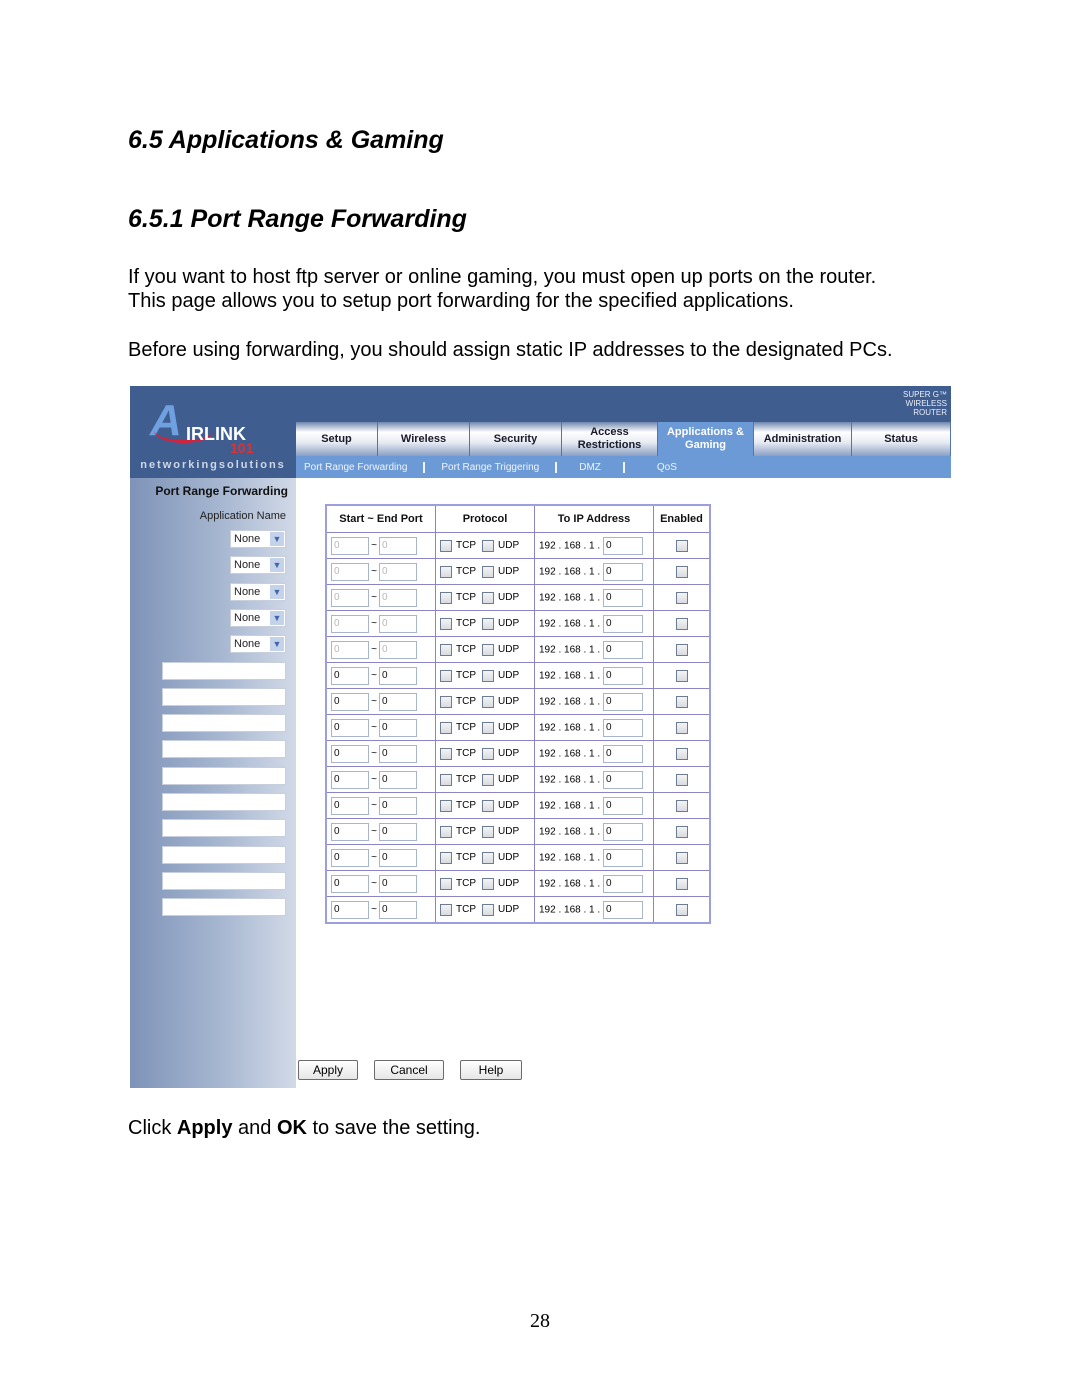 This screenshot has width=1080, height=1397. What do you see at coordinates (491, 1070) in the screenshot?
I see `help-button: Help` at bounding box center [491, 1070].